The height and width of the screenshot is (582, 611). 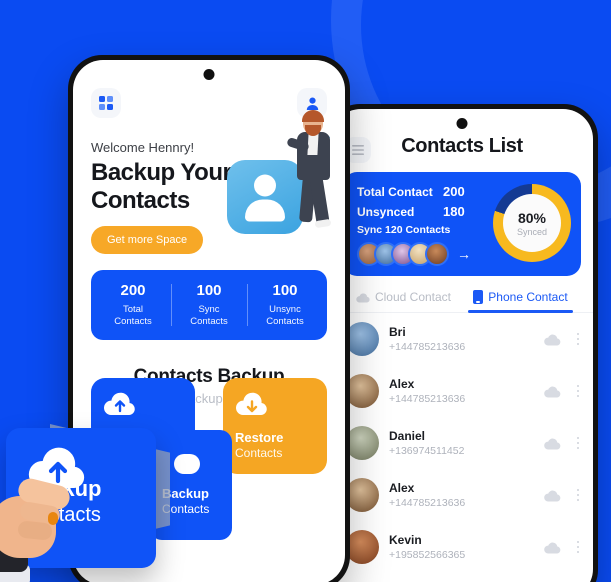 What do you see at coordinates (275, 406) in the screenshot?
I see `cloud-download-icon` at bounding box center [275, 406].